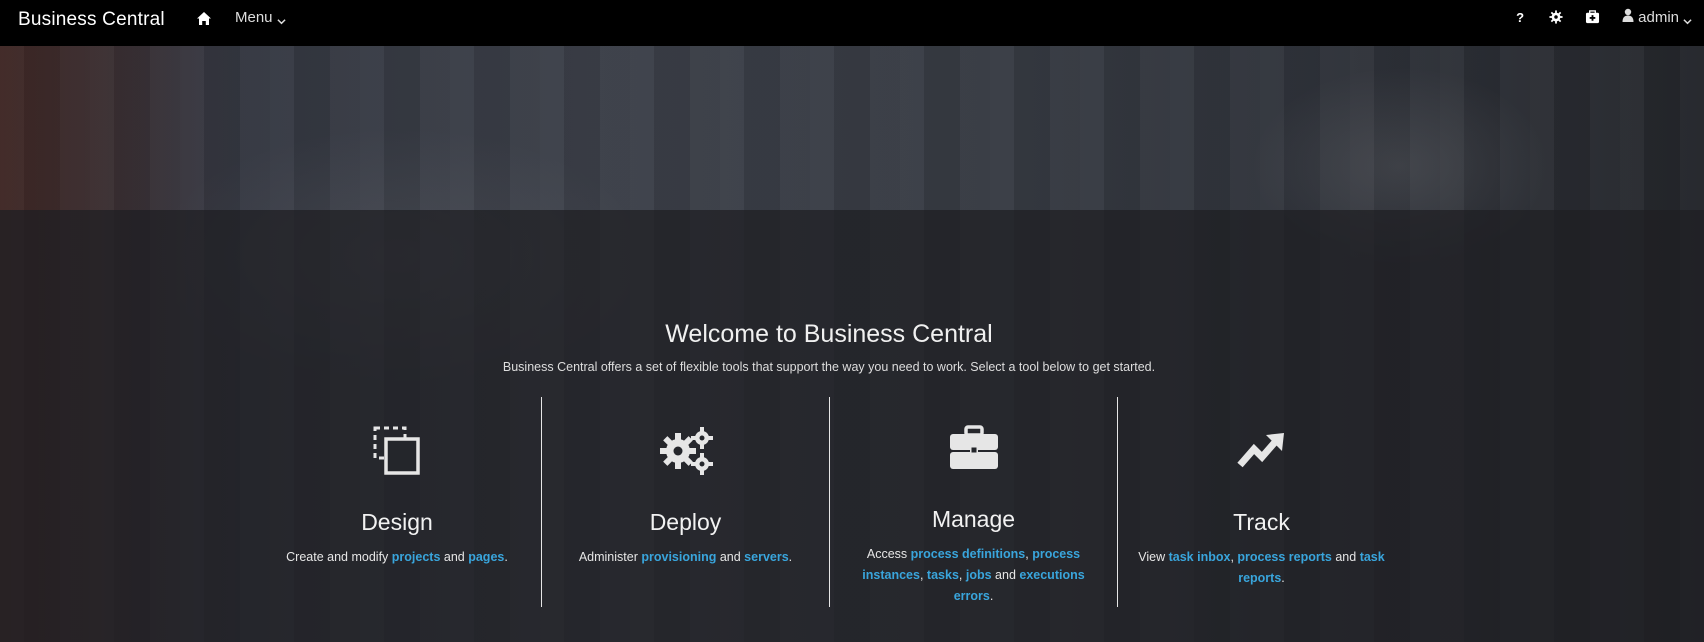 The image size is (1704, 642). What do you see at coordinates (1520, 17) in the screenshot?
I see `question-icon: ?` at bounding box center [1520, 17].